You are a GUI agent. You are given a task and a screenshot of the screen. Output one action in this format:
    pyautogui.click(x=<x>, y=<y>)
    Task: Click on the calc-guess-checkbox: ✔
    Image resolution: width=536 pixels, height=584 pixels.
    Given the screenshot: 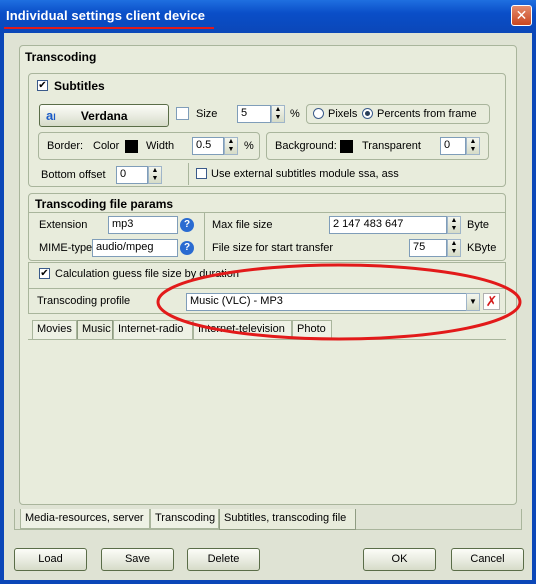 What is the action you would take?
    pyautogui.click(x=44, y=273)
    